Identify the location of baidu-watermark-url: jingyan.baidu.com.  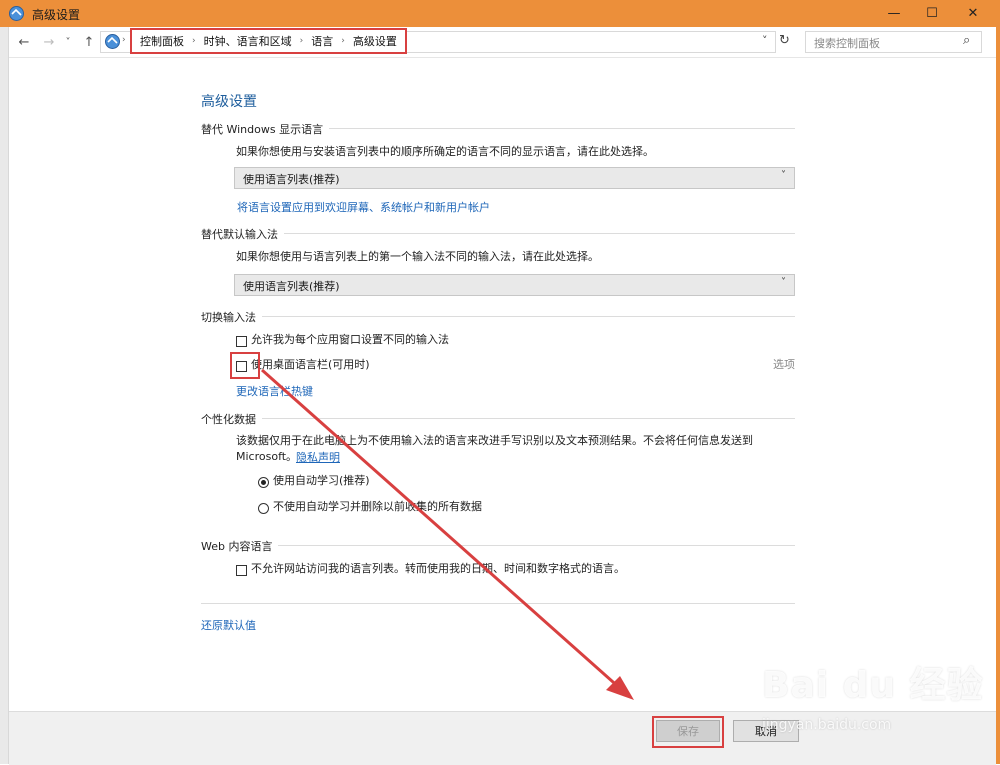
(827, 725).